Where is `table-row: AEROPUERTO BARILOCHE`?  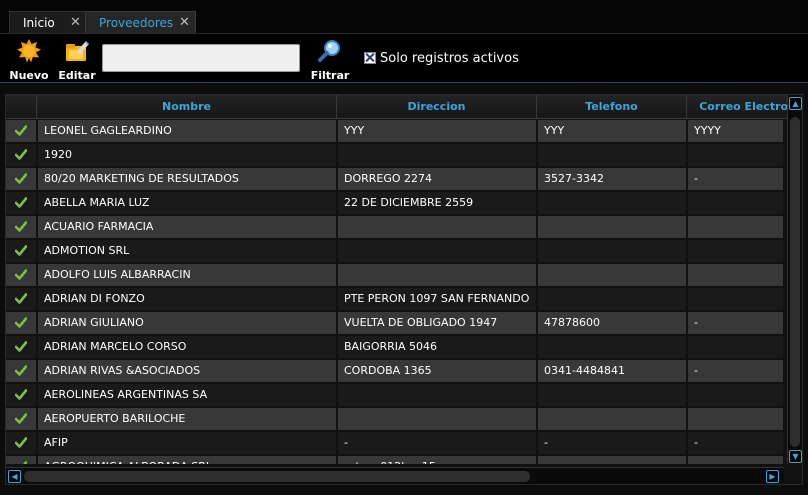
table-row: AEROPUERTO BARILOCHE is located at coordinates (394, 419).